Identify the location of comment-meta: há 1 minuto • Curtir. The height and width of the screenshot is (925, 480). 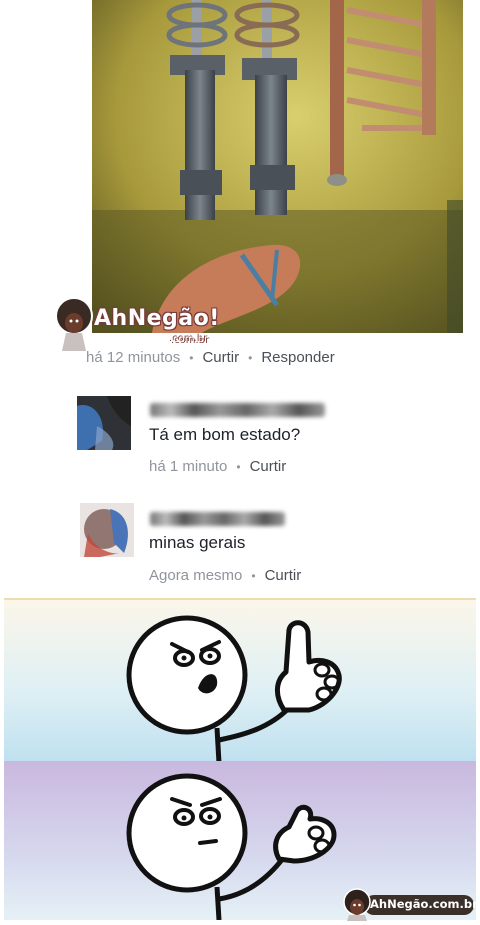
(217, 466).